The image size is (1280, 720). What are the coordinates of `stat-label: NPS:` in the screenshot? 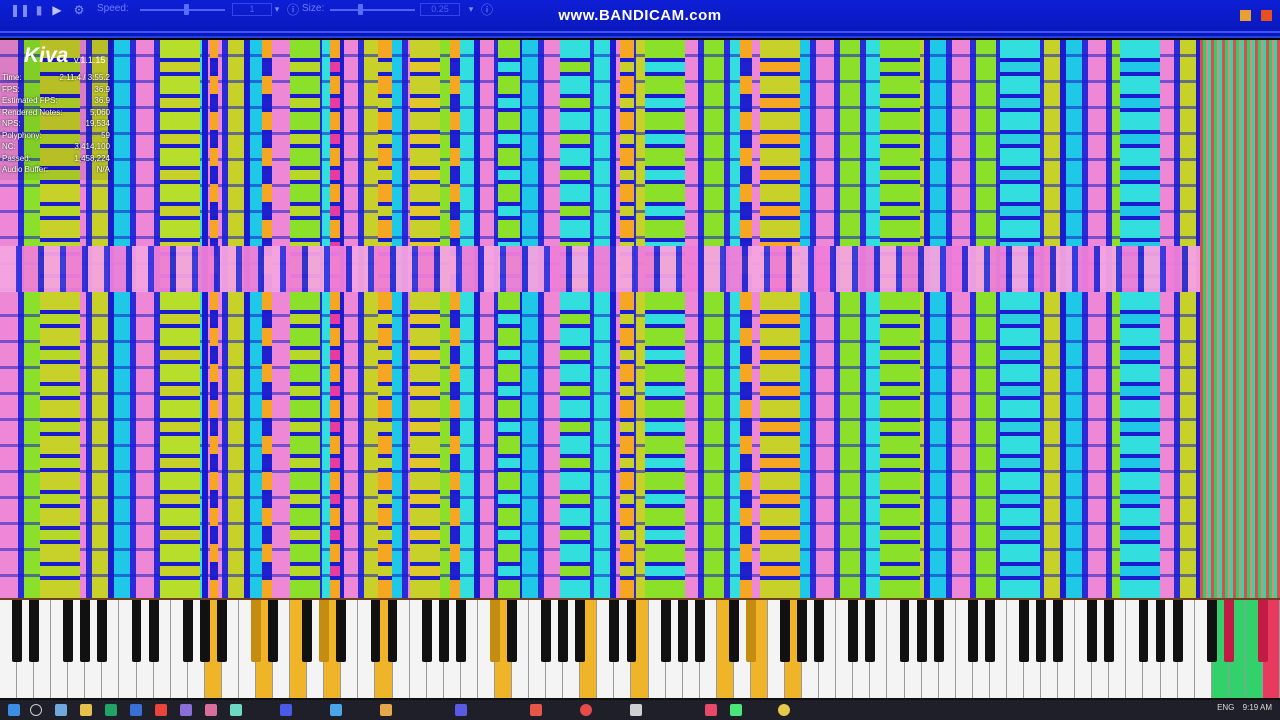 It's located at (11, 123).